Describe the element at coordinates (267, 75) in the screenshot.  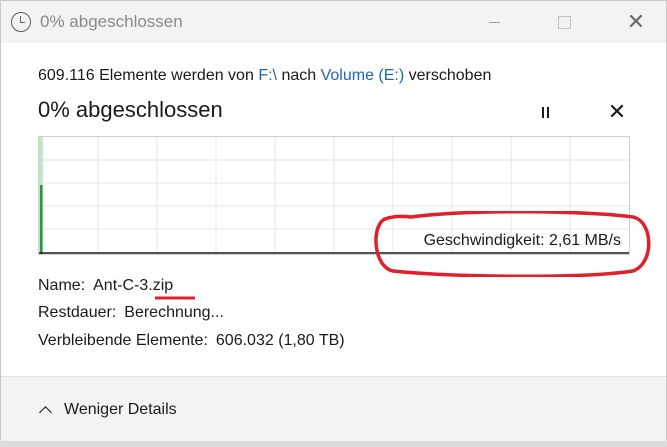
I see `source-link: F:\` at that location.